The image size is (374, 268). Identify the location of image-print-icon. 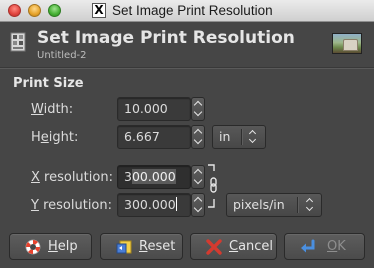
(18, 42).